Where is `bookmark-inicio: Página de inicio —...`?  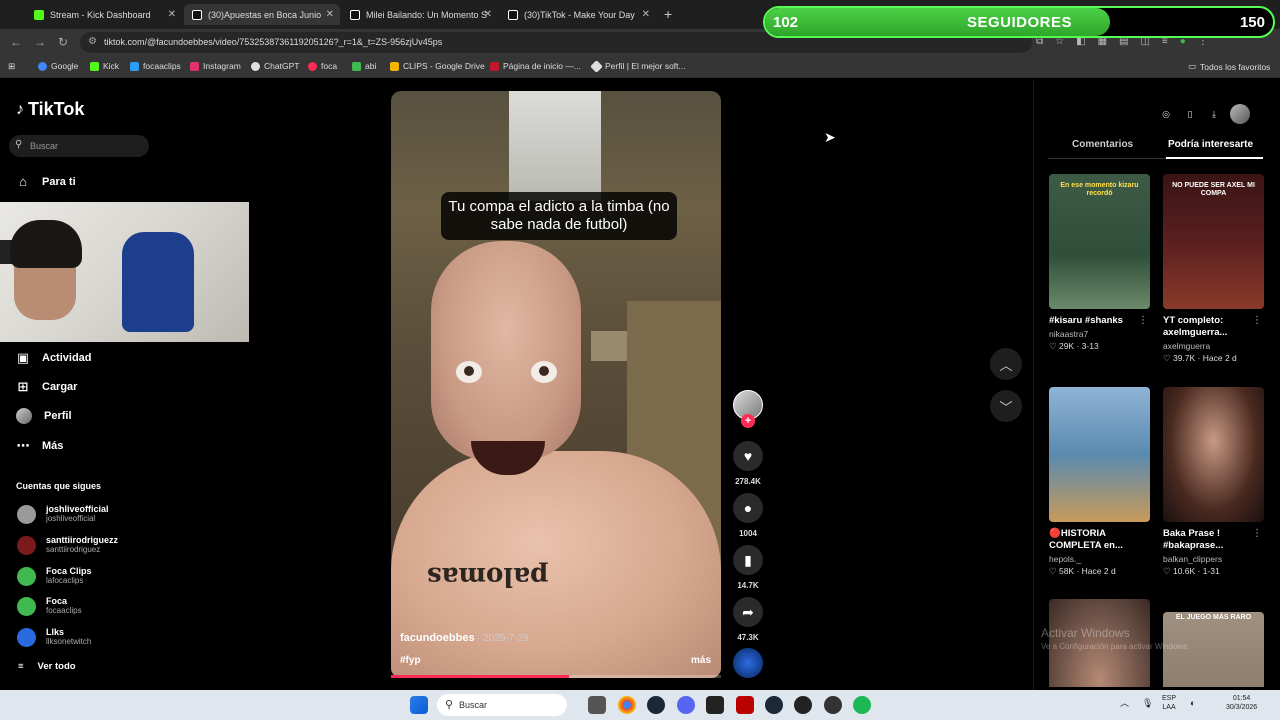
bookmark-inicio: Página de inicio —... is located at coordinates (535, 66).